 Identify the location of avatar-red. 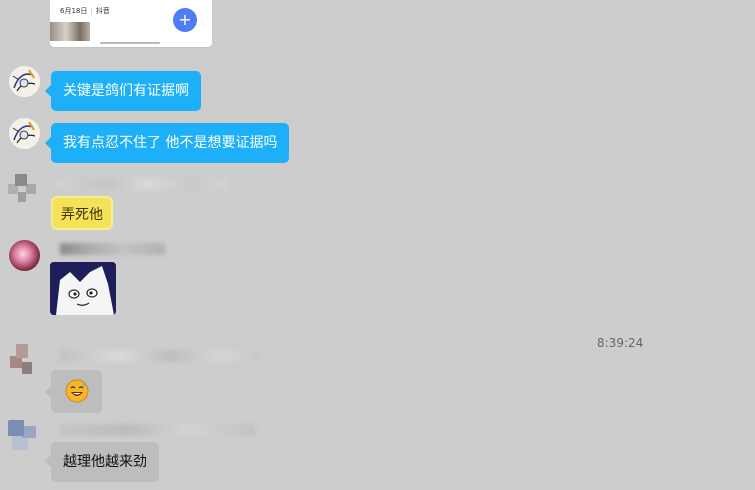
(24, 255).